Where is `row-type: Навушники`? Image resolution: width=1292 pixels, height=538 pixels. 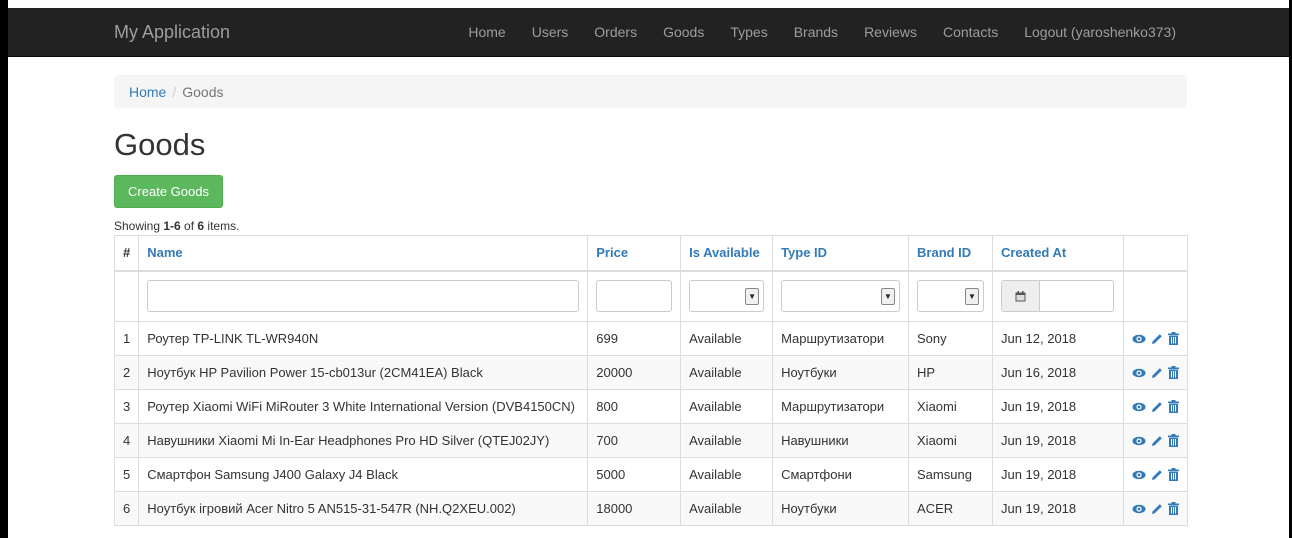
row-type: Навушники is located at coordinates (841, 440).